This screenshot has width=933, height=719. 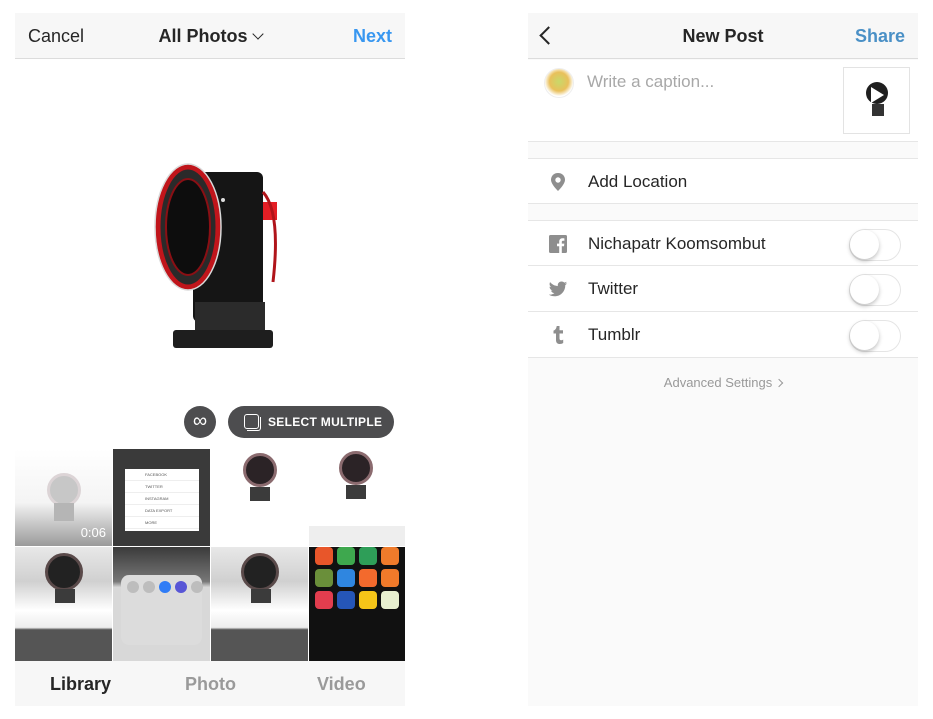 I want to click on caption-input, so click(x=707, y=82).